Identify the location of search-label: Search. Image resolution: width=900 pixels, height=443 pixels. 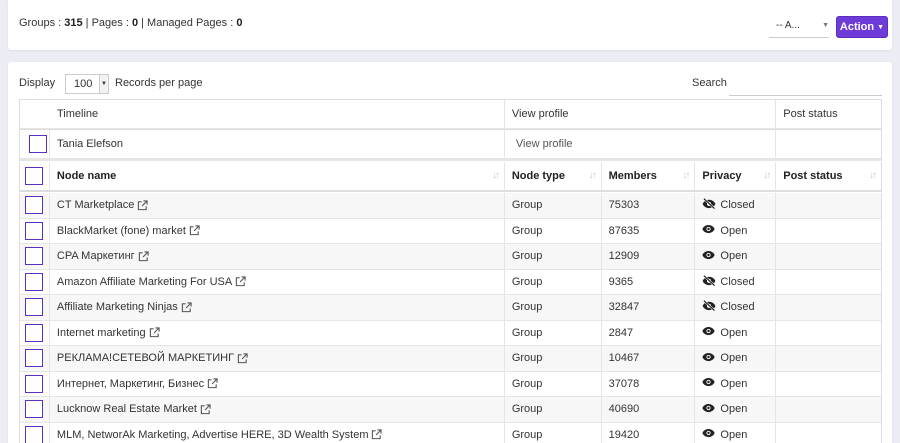
(709, 83).